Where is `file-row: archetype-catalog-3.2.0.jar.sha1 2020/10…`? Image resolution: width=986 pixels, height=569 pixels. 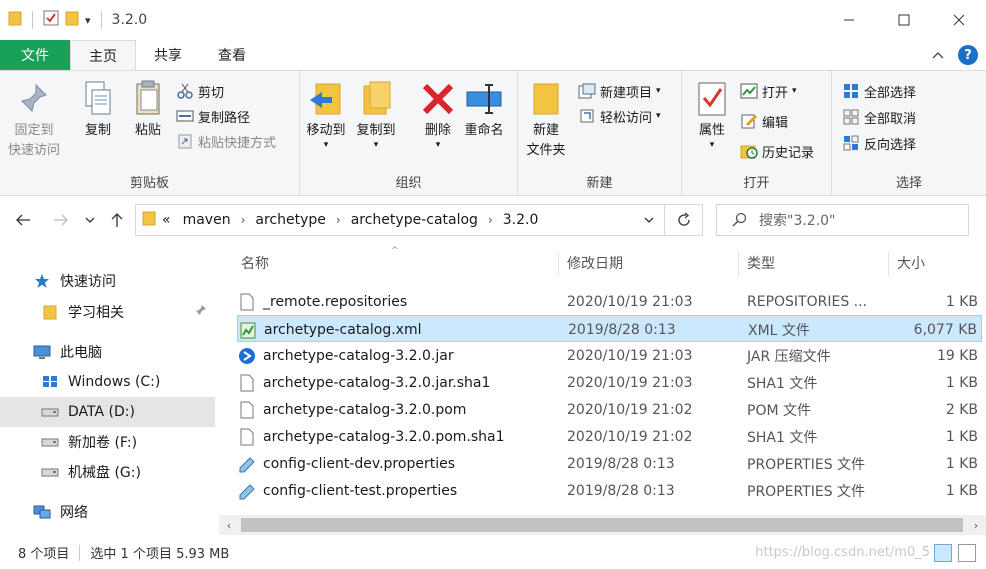 file-row: archetype-catalog-3.2.0.jar.sha1 2020/10… is located at coordinates (609, 382).